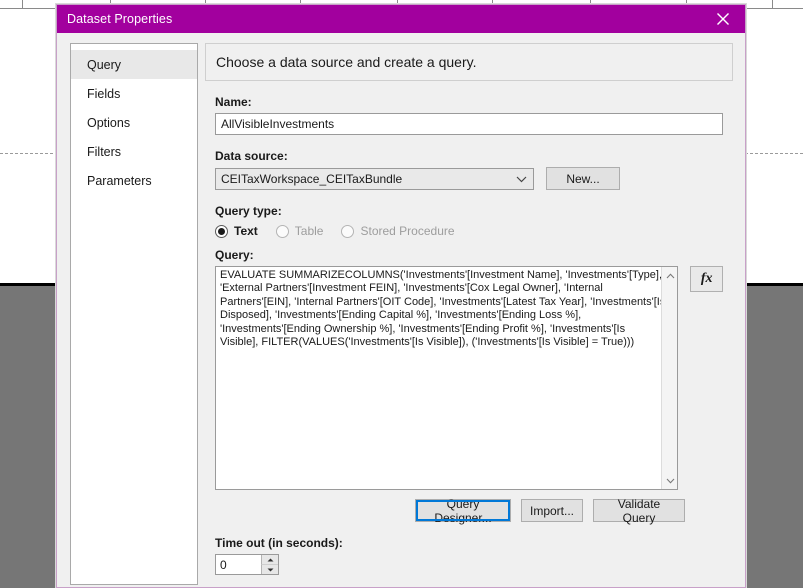 The image size is (803, 588). What do you see at coordinates (346, 62) in the screenshot?
I see `pane-header-text: Choose a data source and create a query.` at bounding box center [346, 62].